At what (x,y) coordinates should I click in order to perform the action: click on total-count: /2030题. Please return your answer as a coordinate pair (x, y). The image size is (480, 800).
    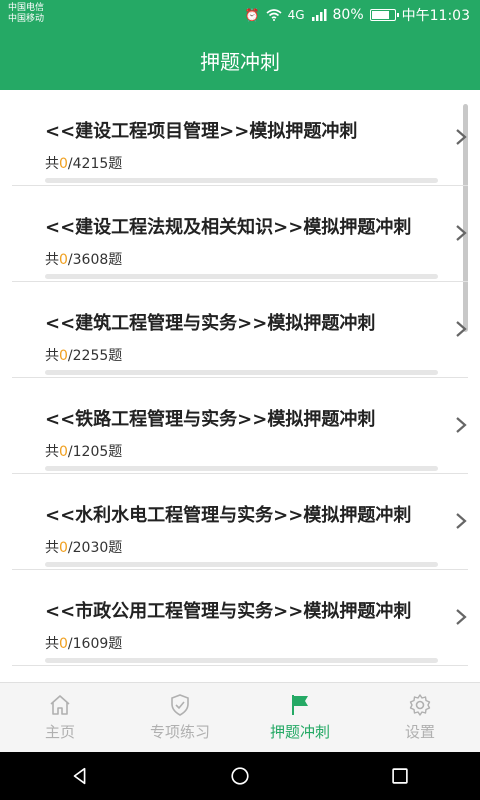
    Looking at the image, I should click on (95, 548).